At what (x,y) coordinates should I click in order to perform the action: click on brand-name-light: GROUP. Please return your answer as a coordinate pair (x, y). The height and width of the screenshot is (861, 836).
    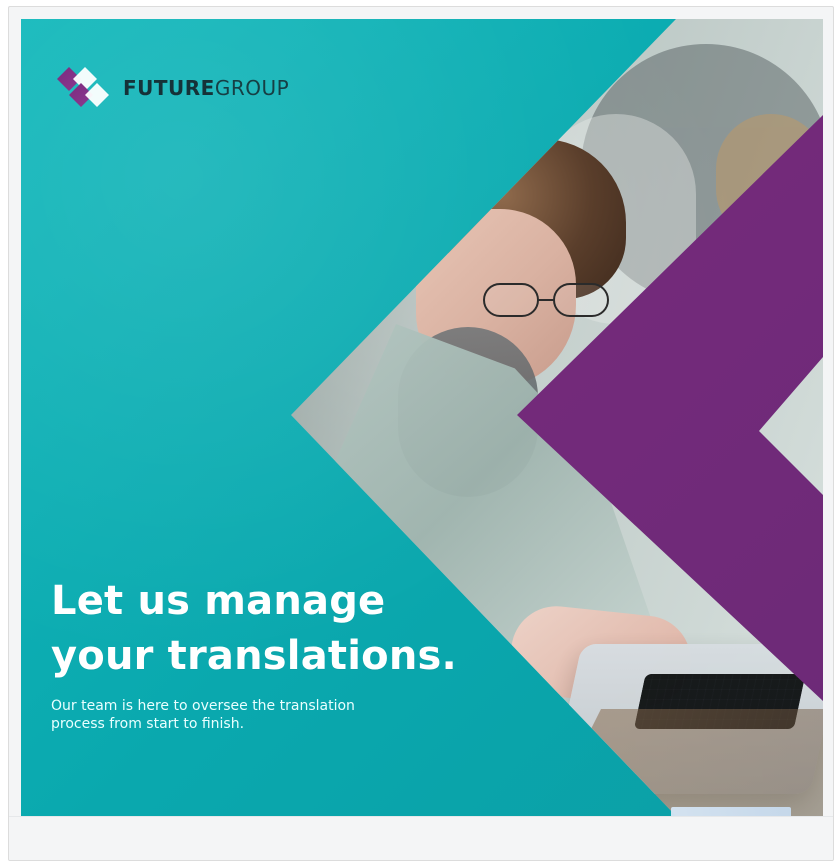
    Looking at the image, I should click on (252, 88).